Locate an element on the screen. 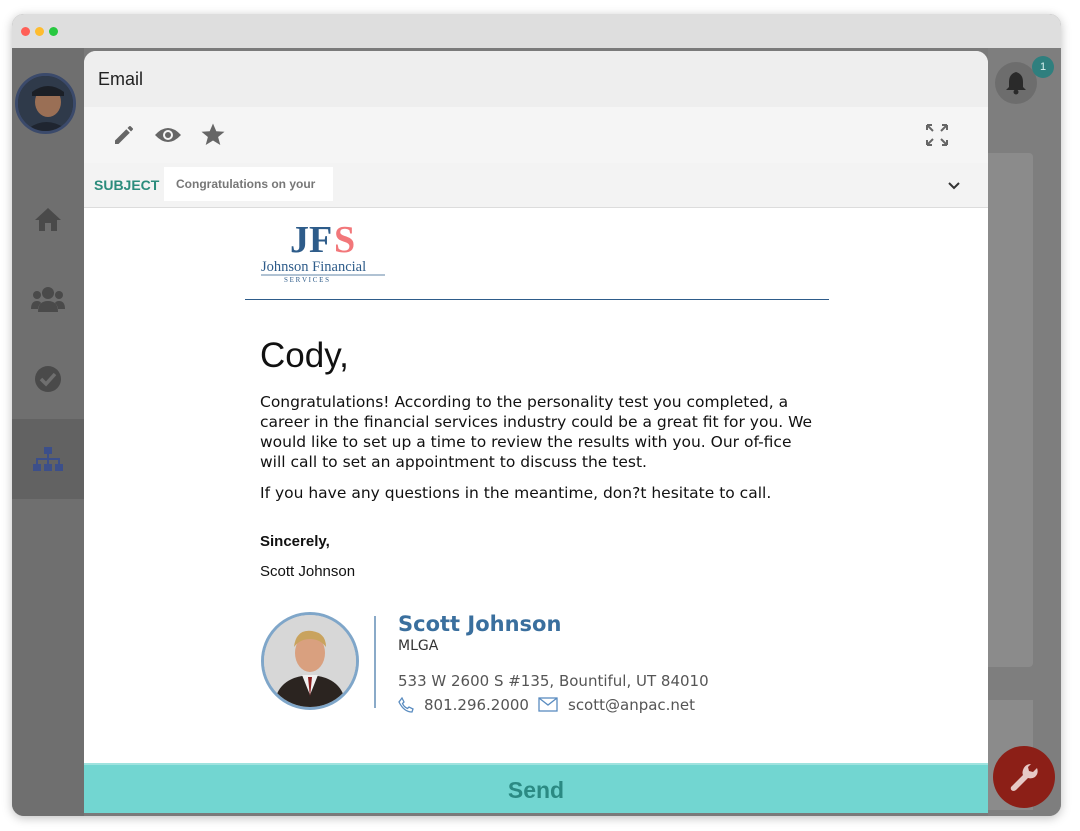 This screenshot has height=831, width=1080. sidebar-item-tasks is located at coordinates (48, 379).